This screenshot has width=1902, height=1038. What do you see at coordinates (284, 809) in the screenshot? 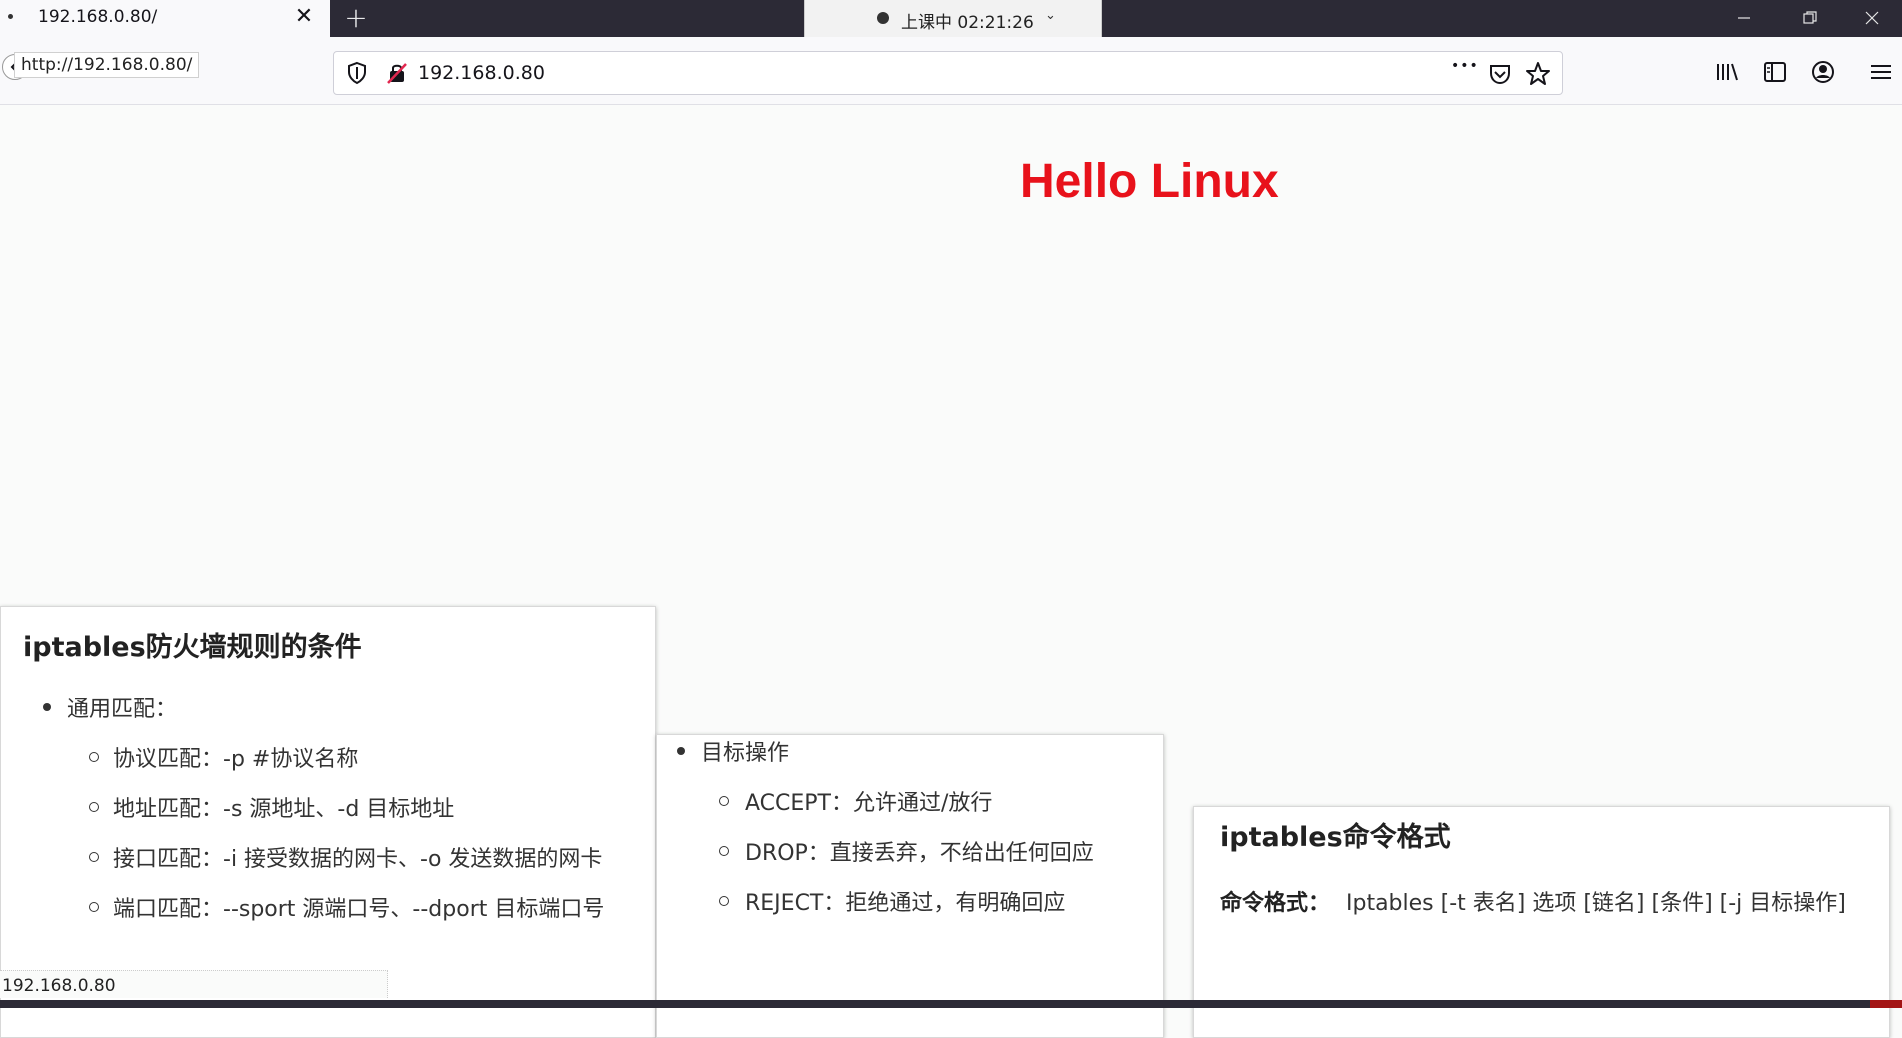
I see `list-item: 地址匹配：-s 源地址、-d 目标地址` at bounding box center [284, 809].